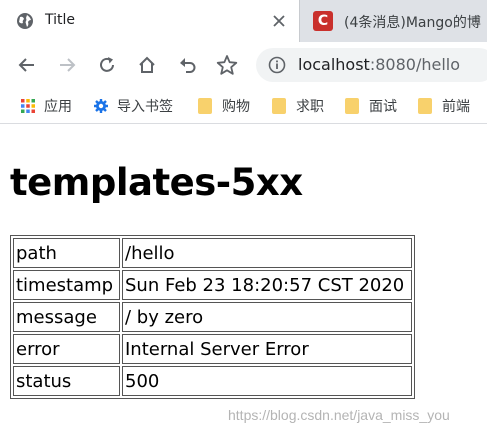 The width and height of the screenshot is (487, 438). I want to click on table-row: status 500, so click(212, 381).